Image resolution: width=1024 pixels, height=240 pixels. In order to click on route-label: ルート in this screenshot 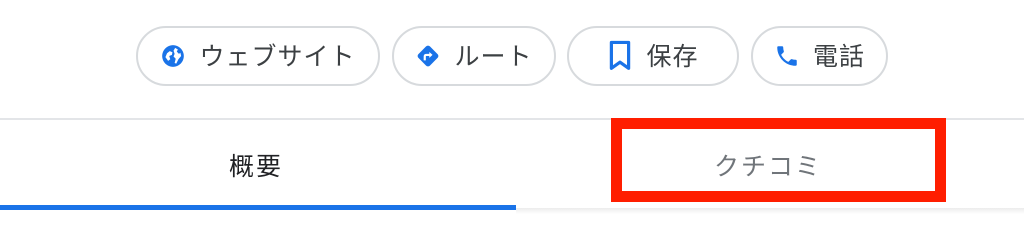, I will do `click(493, 56)`.